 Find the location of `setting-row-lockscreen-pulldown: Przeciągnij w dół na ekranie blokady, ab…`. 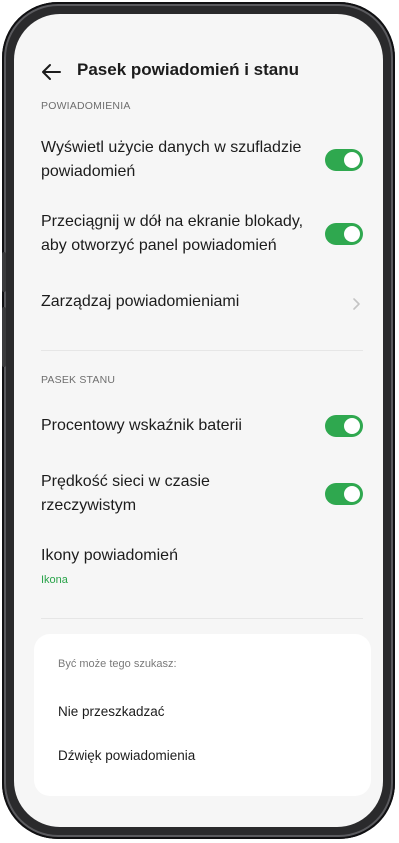

setting-row-lockscreen-pulldown: Przeciągnij w dół na ekranie blokady, ab… is located at coordinates (198, 235).